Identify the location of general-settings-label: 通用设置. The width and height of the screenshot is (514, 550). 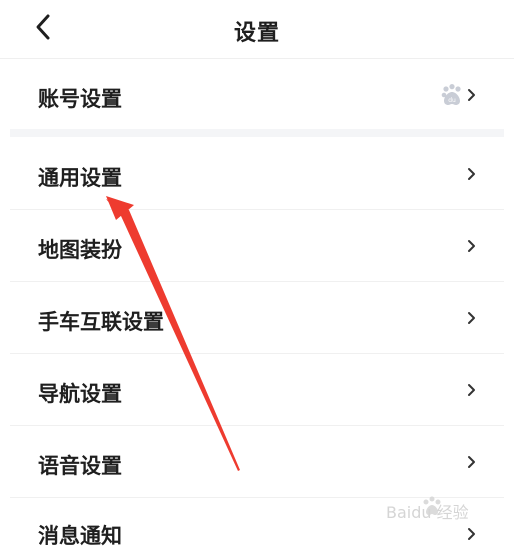
(80, 178).